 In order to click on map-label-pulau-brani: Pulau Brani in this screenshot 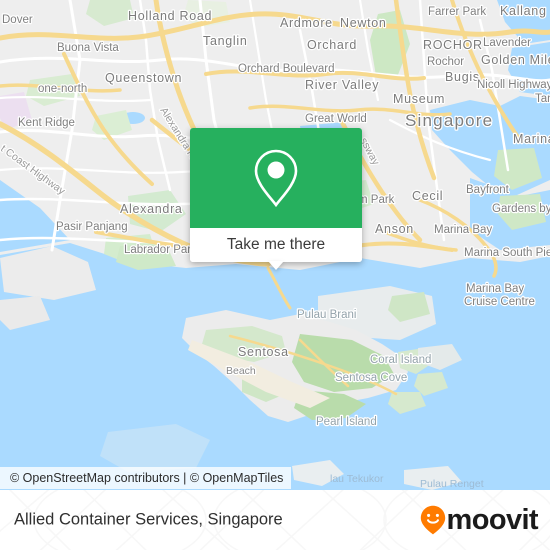, I will do `click(326, 315)`.